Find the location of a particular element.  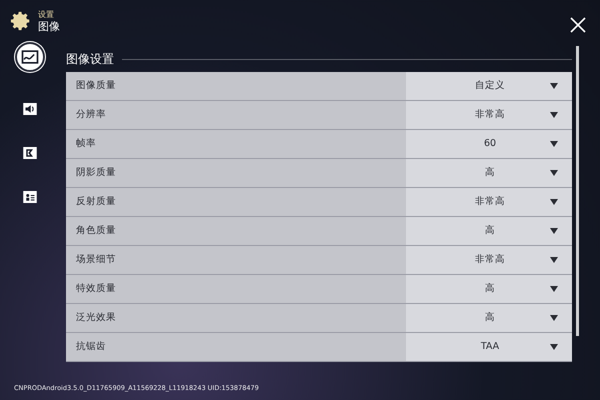

setting-label: 分辨率 is located at coordinates (91, 115).